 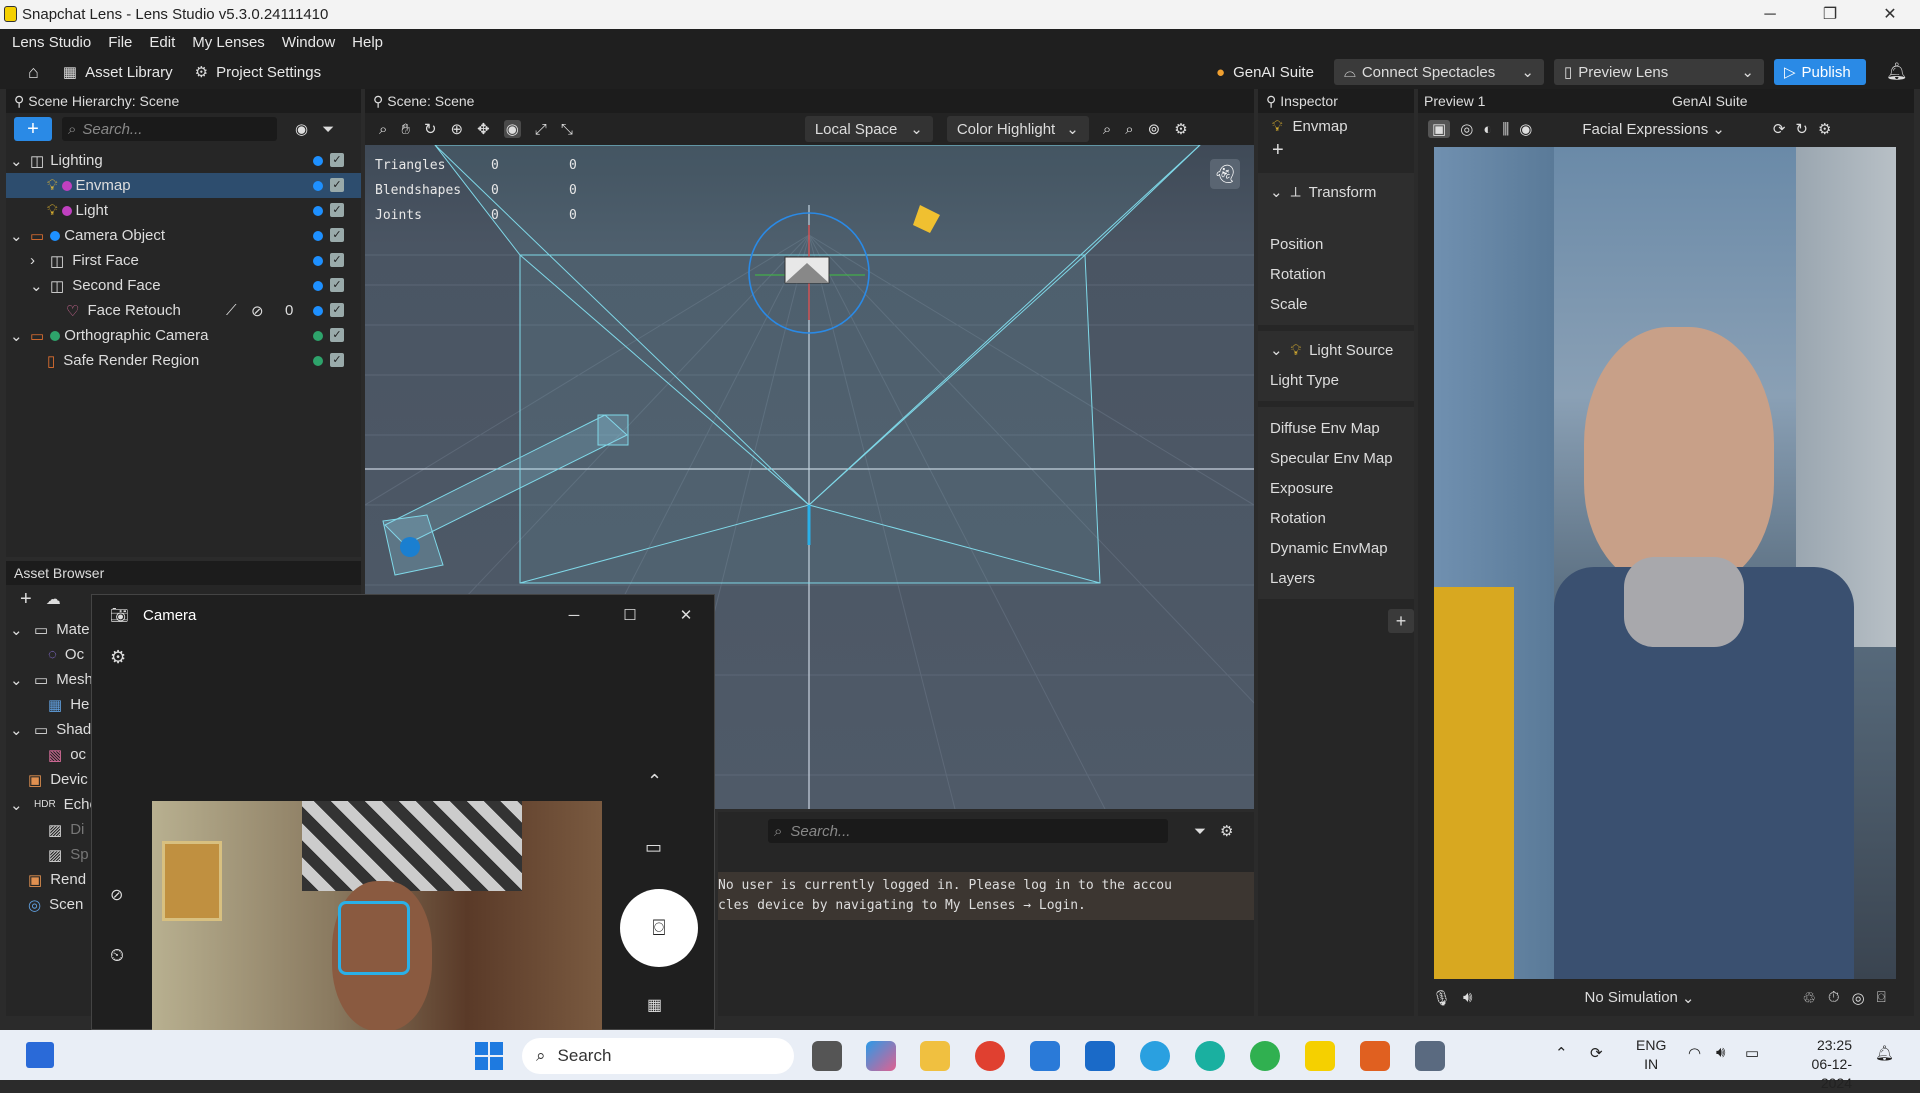 What do you see at coordinates (183, 260) in the screenshot?
I see `hierarchy-item-first-face: › ◫ First Face ✓` at bounding box center [183, 260].